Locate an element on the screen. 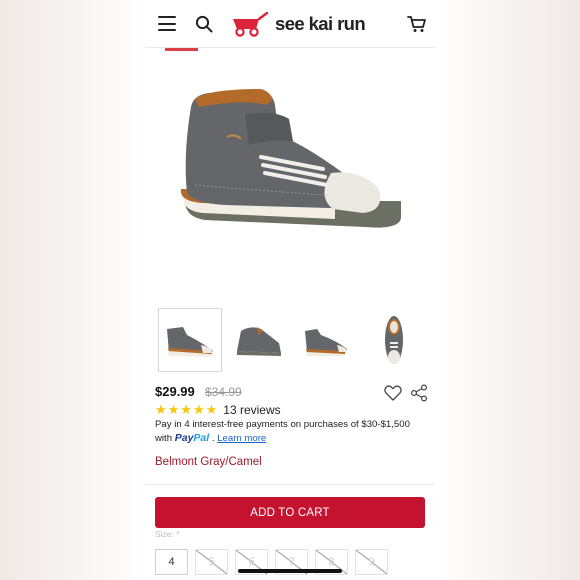 This screenshot has height=580, width=580. shoe-thumbnail-back is located at coordinates (259, 341).